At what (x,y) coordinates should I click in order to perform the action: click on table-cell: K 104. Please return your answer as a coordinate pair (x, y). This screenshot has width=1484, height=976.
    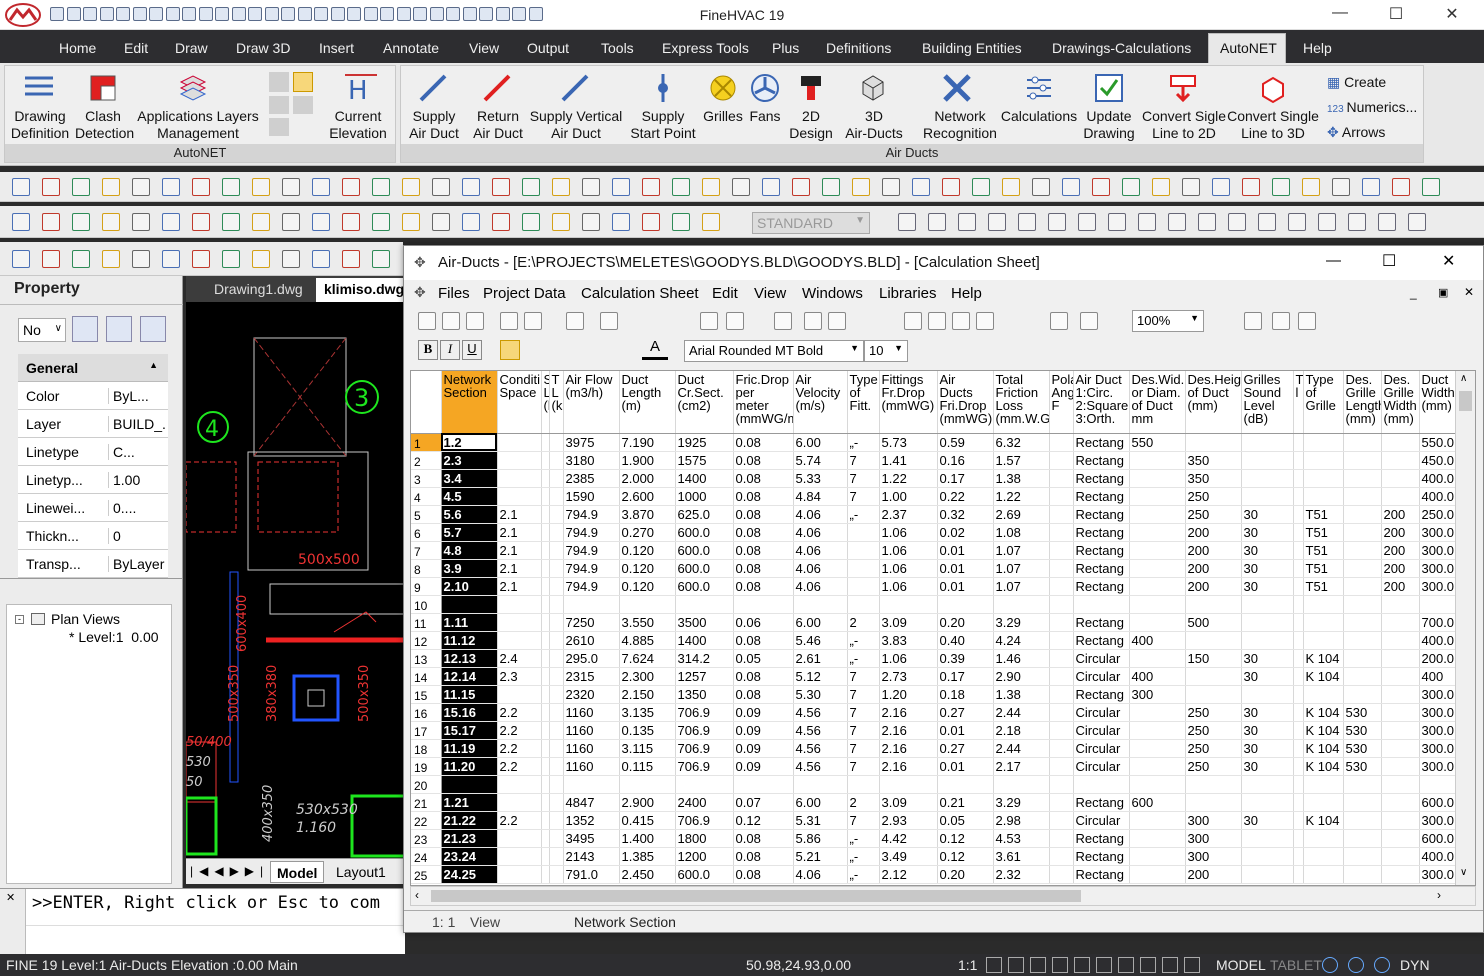
    Looking at the image, I should click on (1323, 748).